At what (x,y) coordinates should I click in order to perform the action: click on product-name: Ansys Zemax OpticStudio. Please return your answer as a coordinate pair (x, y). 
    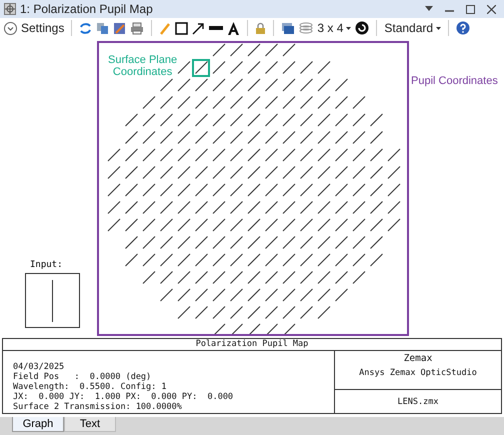
    Looking at the image, I should click on (418, 373).